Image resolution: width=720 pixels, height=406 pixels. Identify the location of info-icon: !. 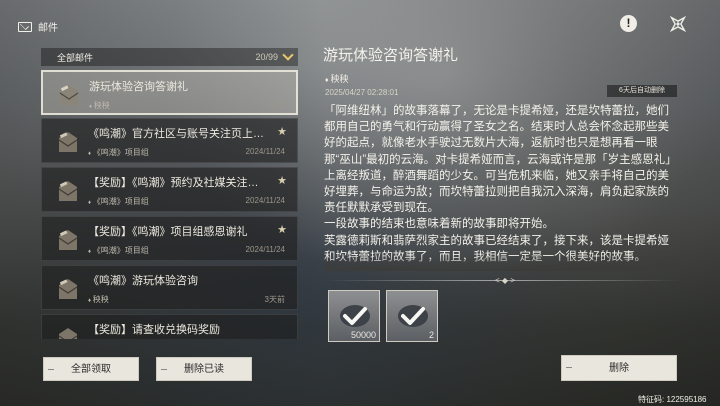
(628, 23).